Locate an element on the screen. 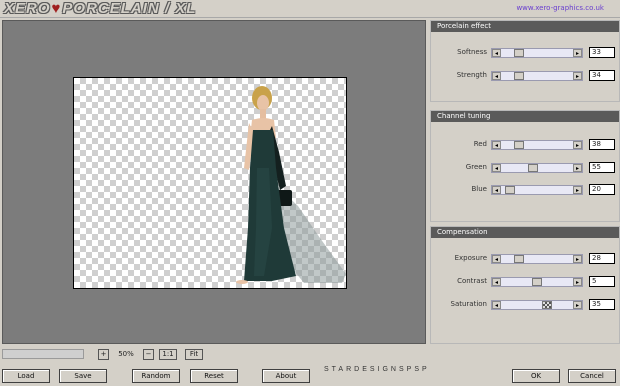  blue-value: 20 is located at coordinates (602, 189).